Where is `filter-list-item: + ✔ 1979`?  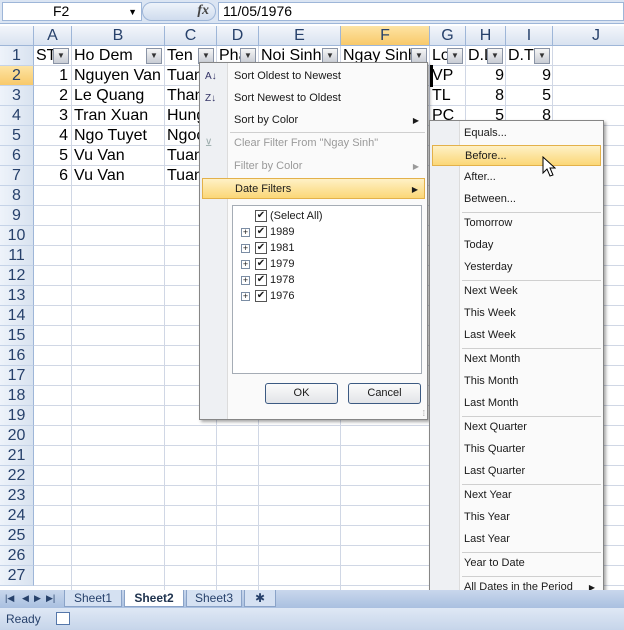
filter-list-item: + ✔ 1979 is located at coordinates (267, 264).